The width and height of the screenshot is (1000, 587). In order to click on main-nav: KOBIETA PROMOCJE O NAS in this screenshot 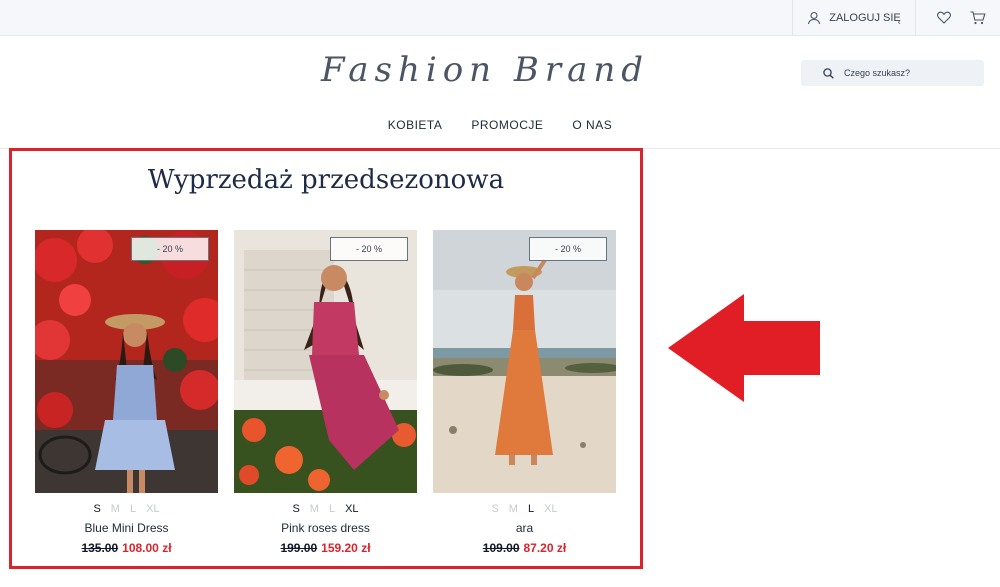, I will do `click(500, 129)`.